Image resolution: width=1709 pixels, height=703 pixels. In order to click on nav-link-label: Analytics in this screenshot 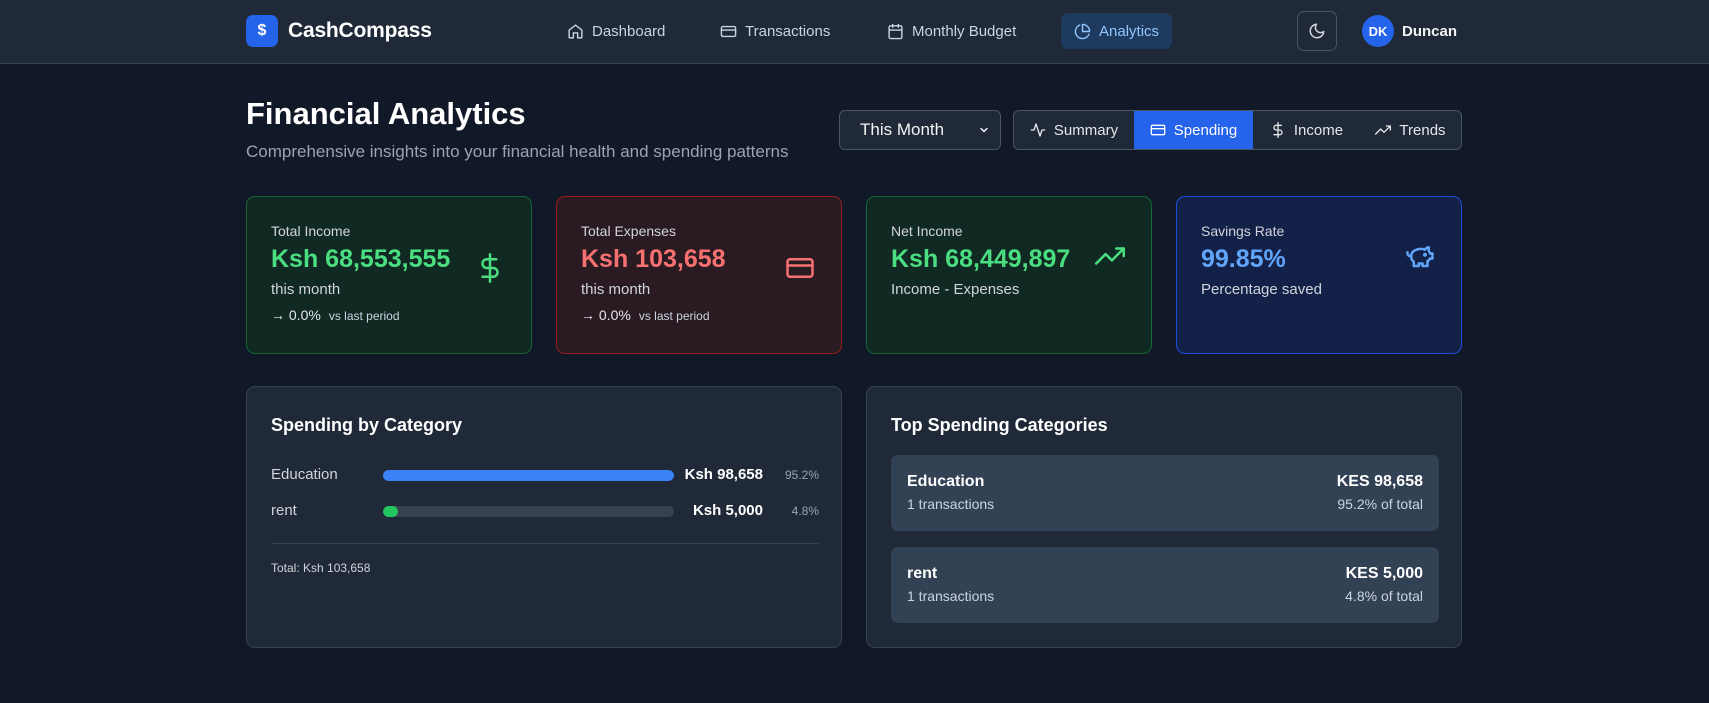, I will do `click(1129, 31)`.